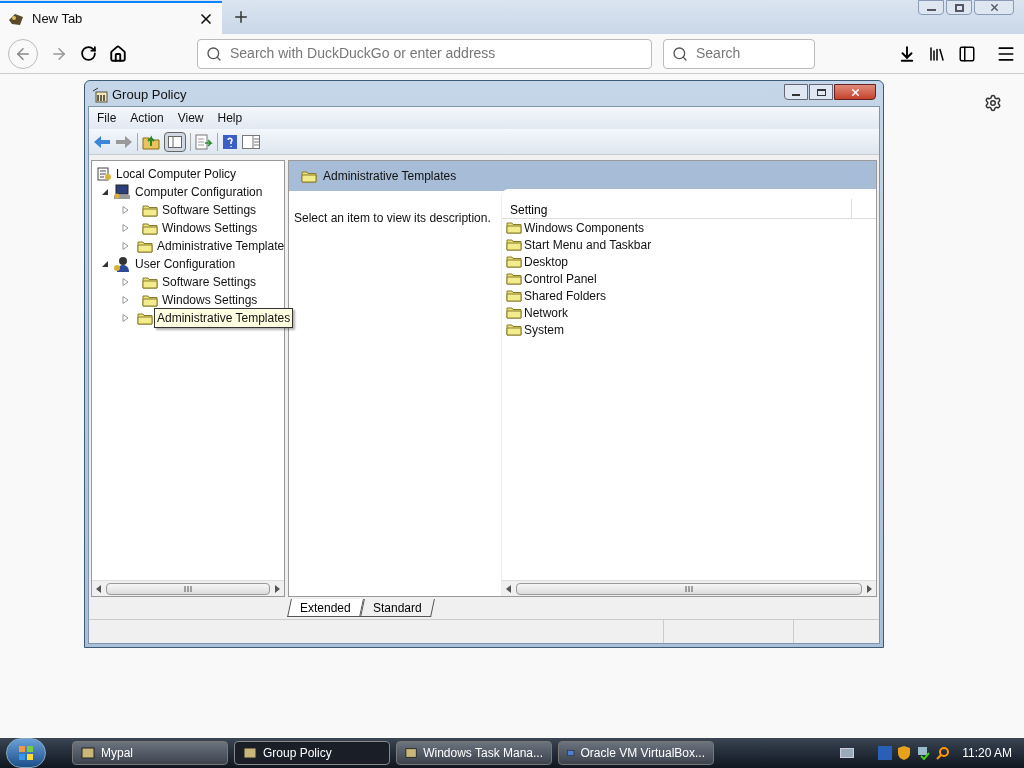  Describe the element at coordinates (176, 174) in the screenshot. I see `tree-item: Local Computer Policy` at that location.